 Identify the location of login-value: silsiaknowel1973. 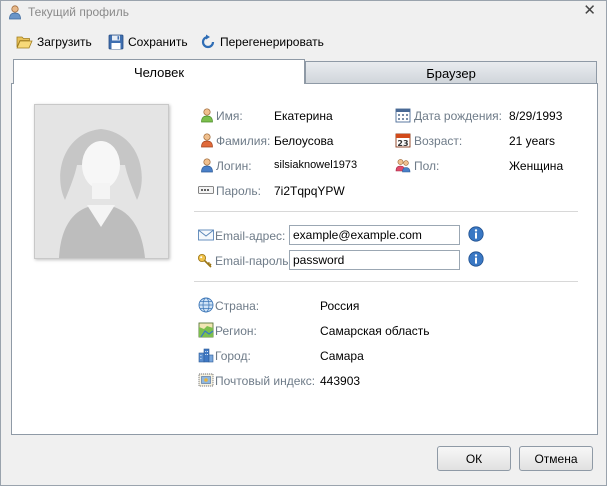
(316, 165).